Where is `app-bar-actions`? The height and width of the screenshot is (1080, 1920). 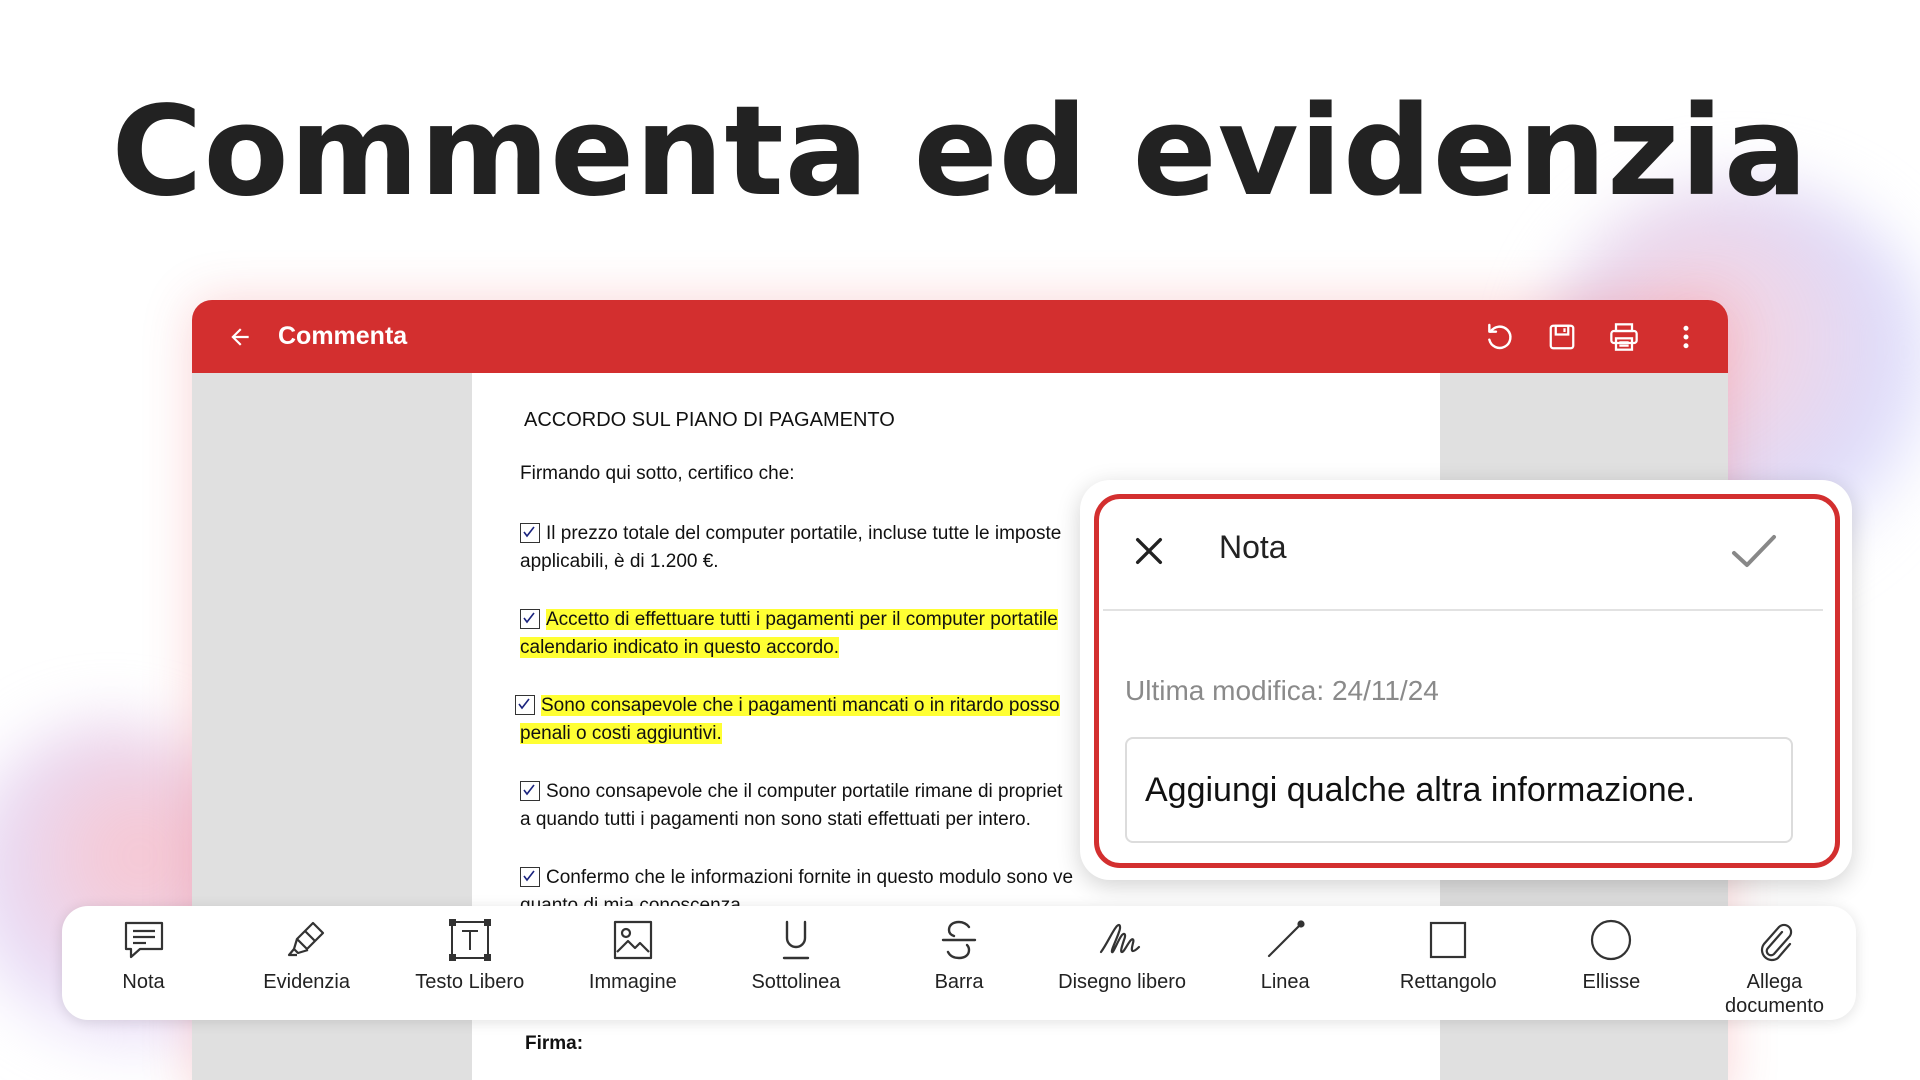
app-bar-actions is located at coordinates (1593, 337).